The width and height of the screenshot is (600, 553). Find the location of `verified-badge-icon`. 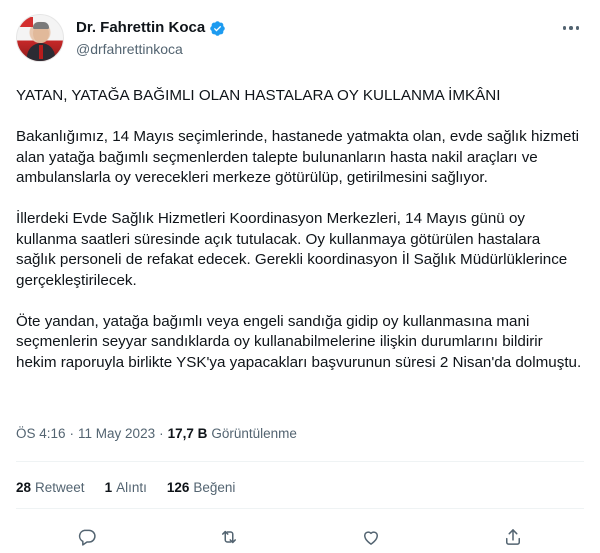

verified-badge-icon is located at coordinates (217, 28).